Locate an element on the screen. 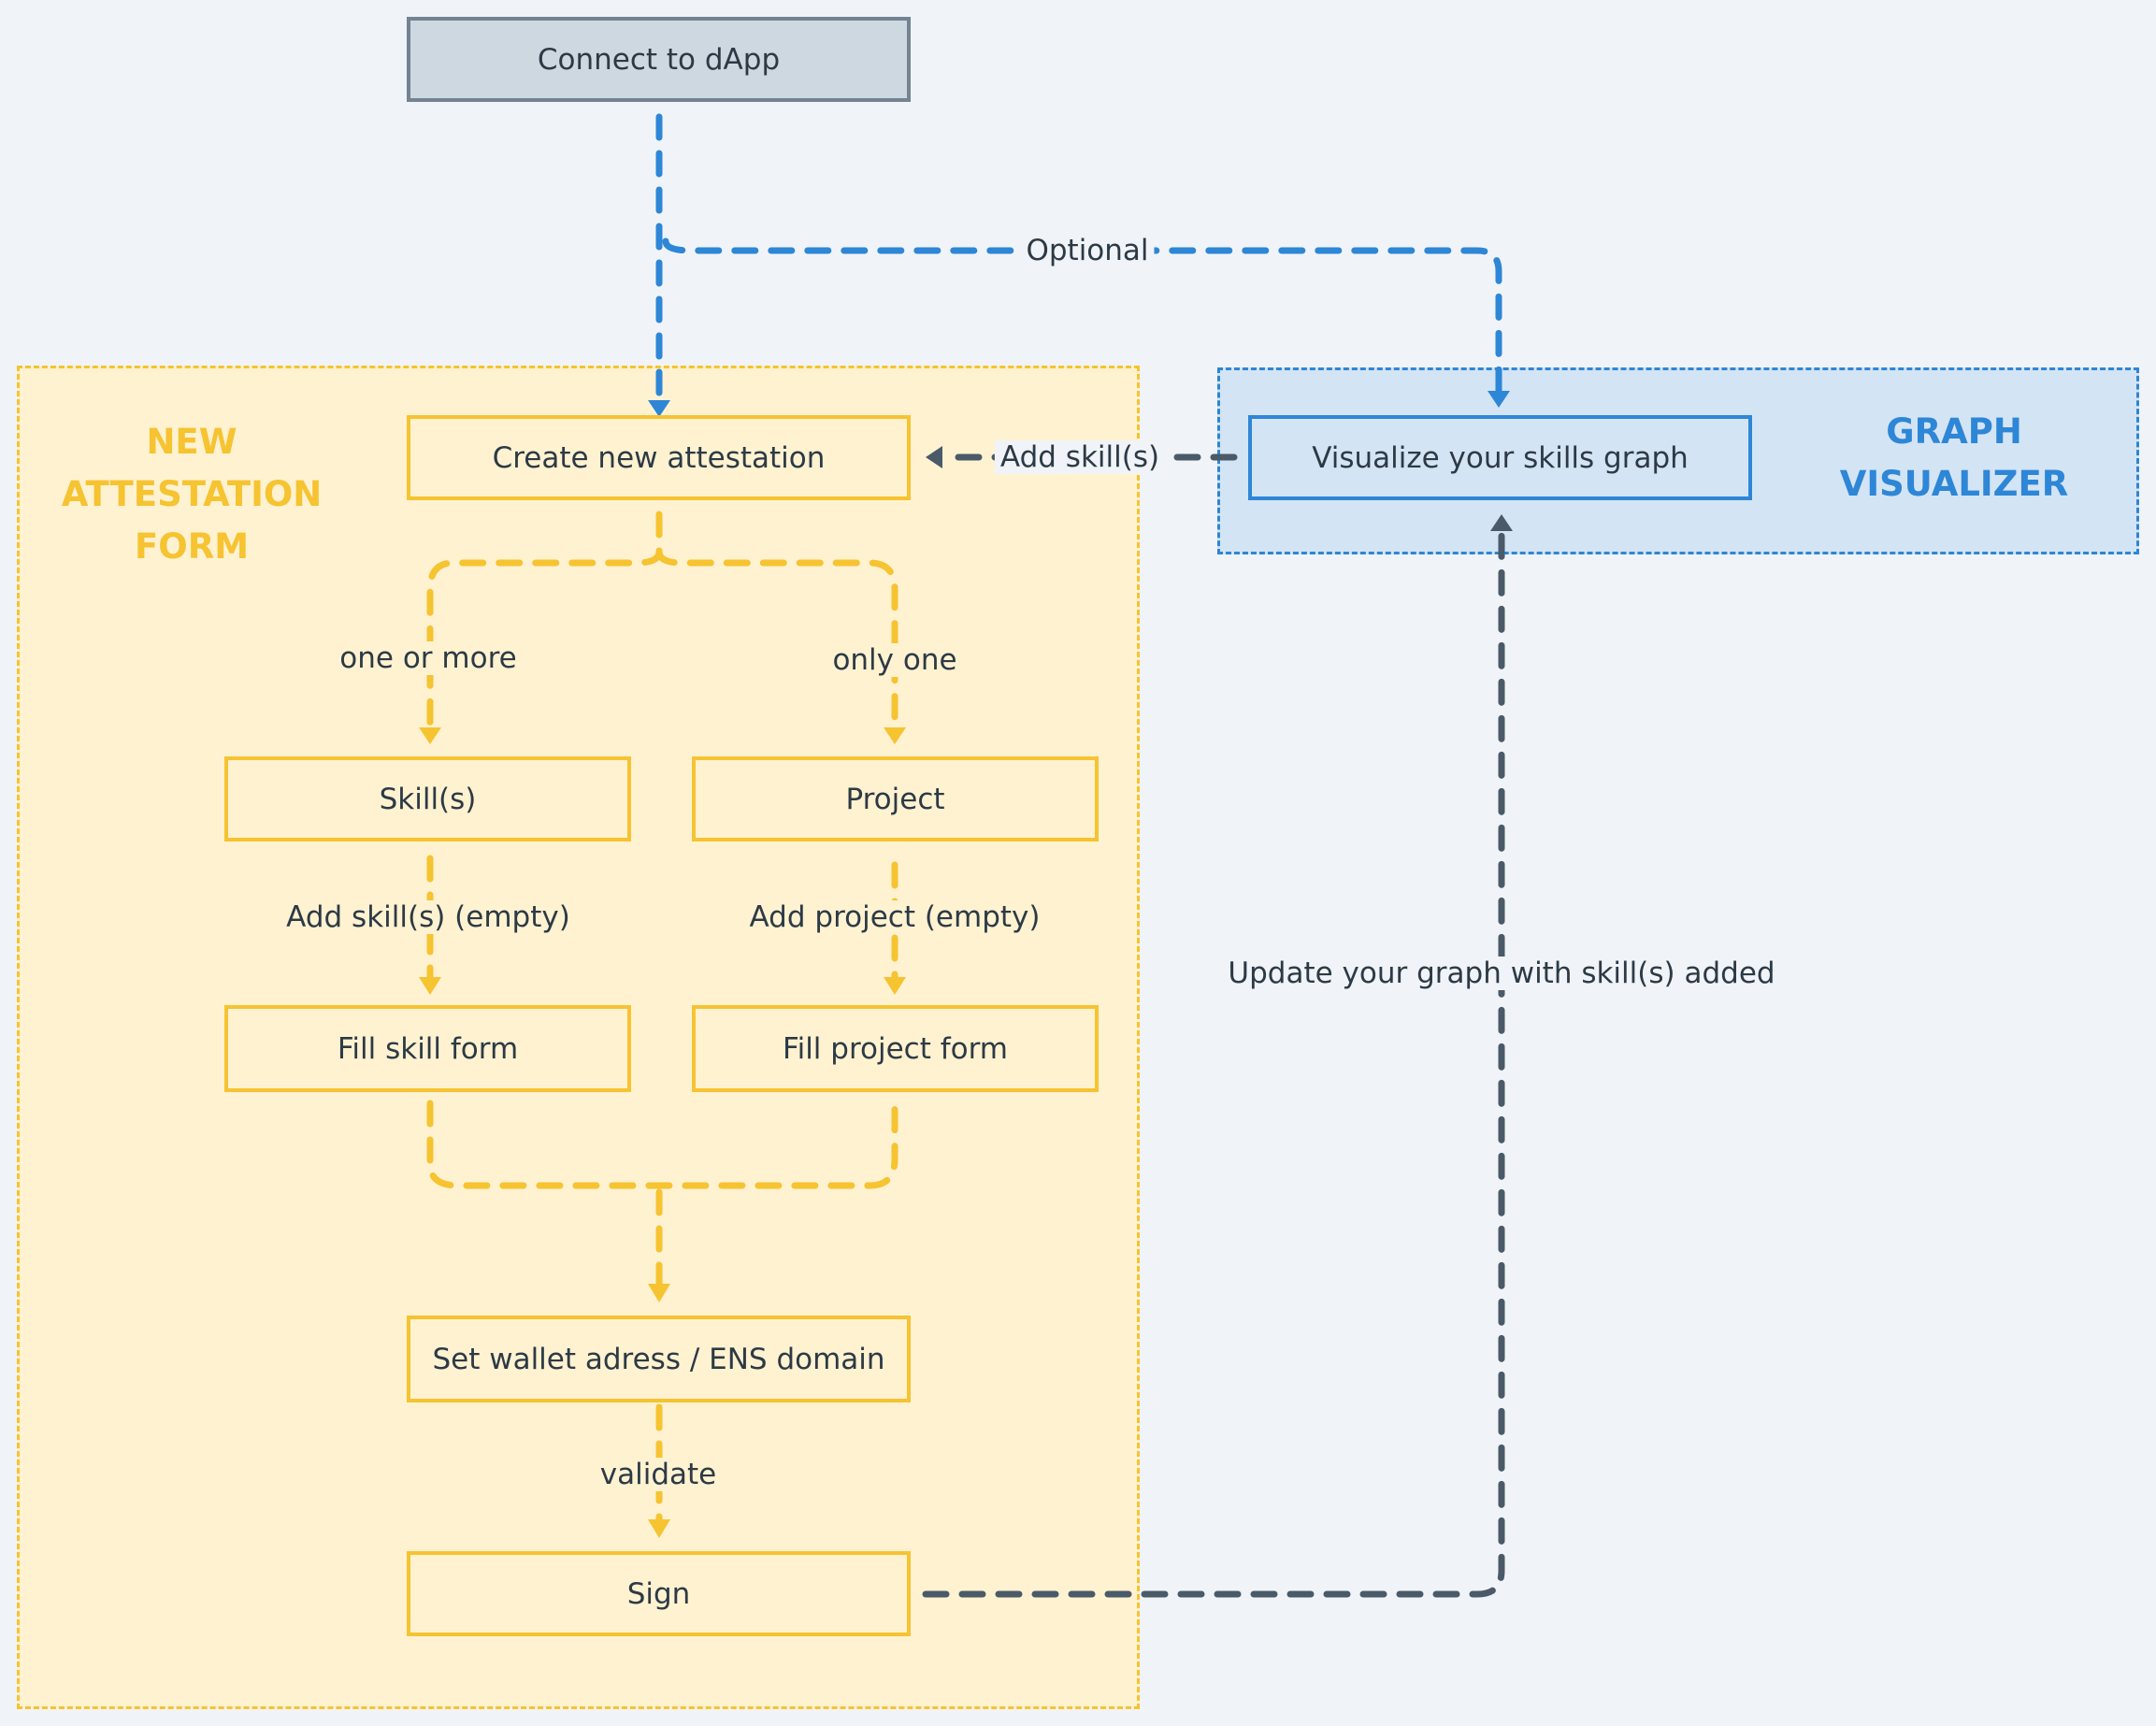  arrowhead-wallet is located at coordinates (659, 1293).